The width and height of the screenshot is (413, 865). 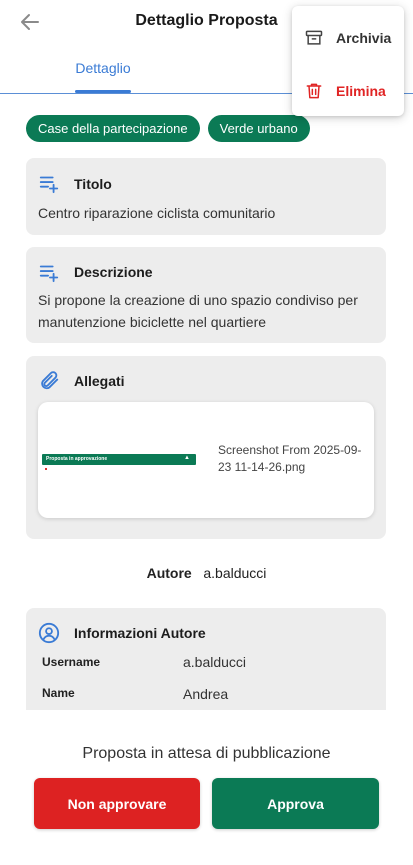 What do you see at coordinates (169, 573) in the screenshot?
I see `author-label: Autore` at bounding box center [169, 573].